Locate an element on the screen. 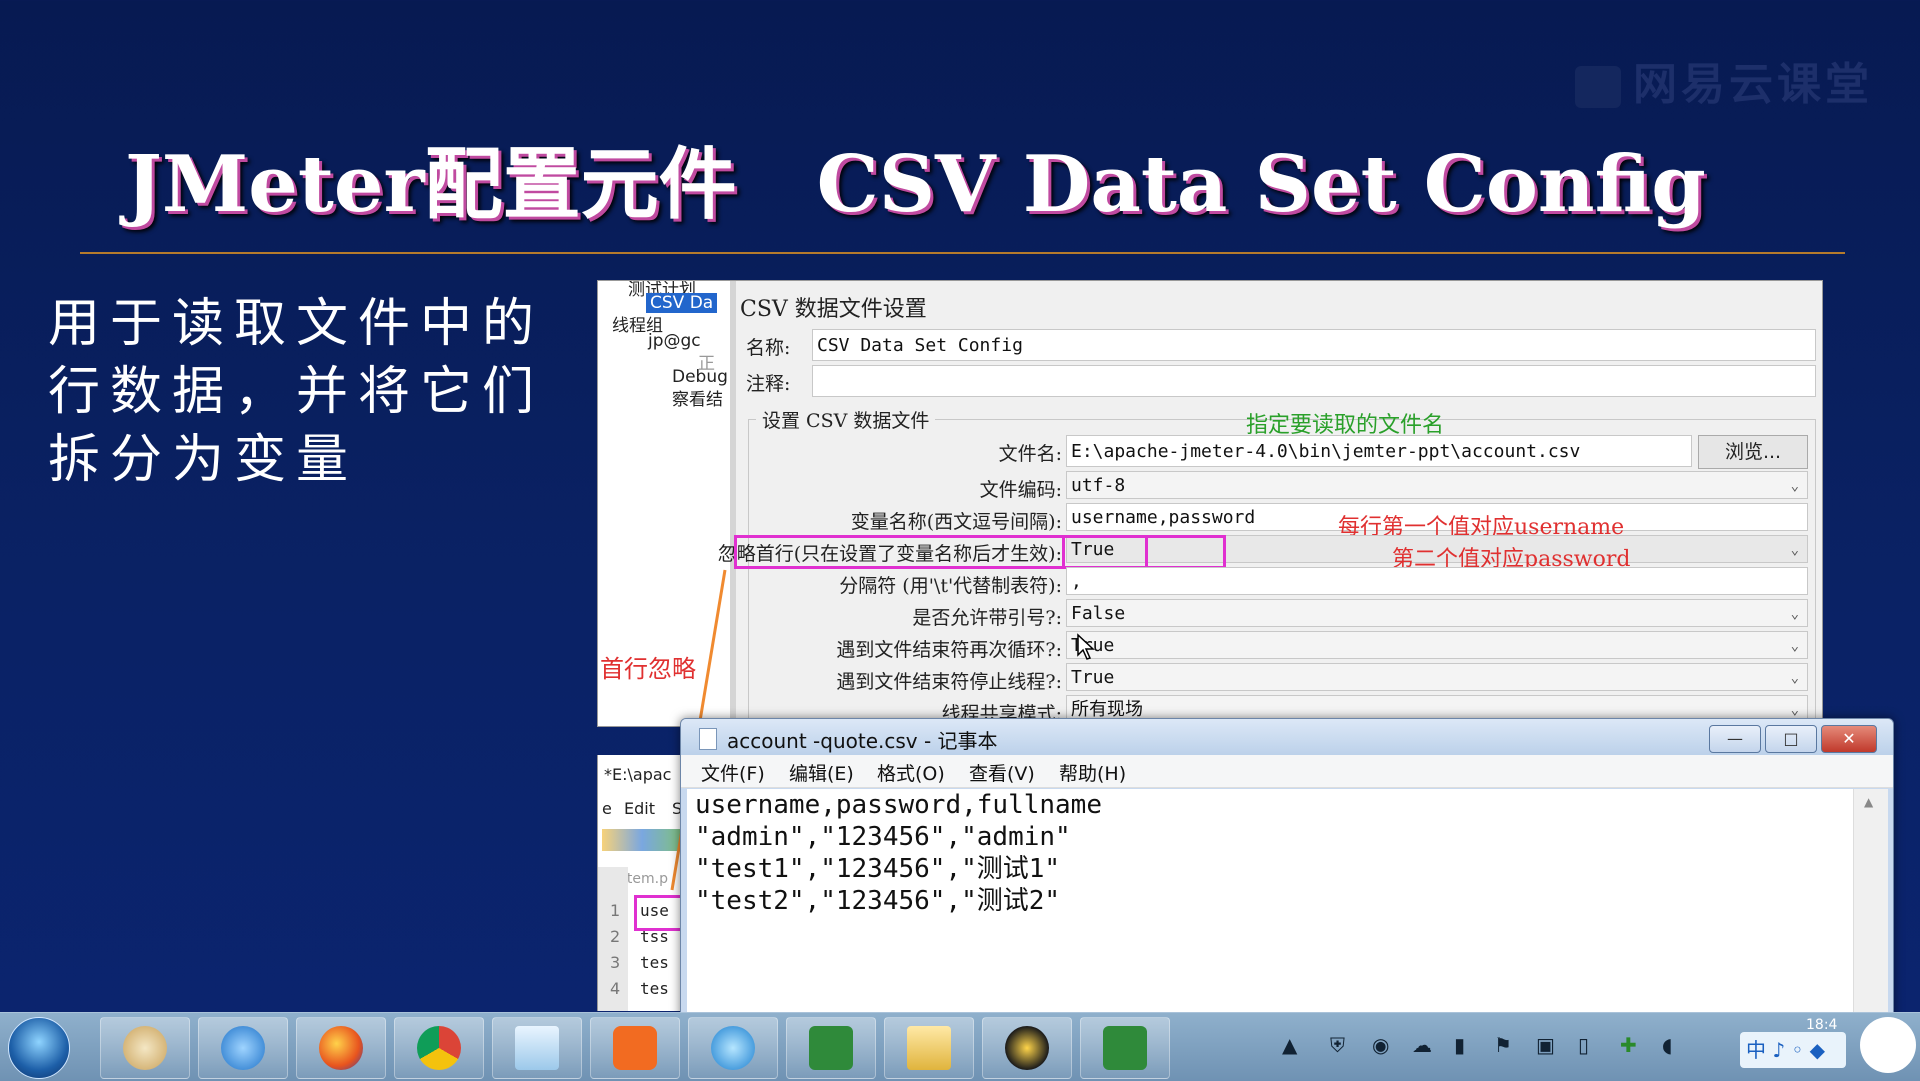 This screenshot has width=1920, height=1081. comment-input is located at coordinates (1314, 381).